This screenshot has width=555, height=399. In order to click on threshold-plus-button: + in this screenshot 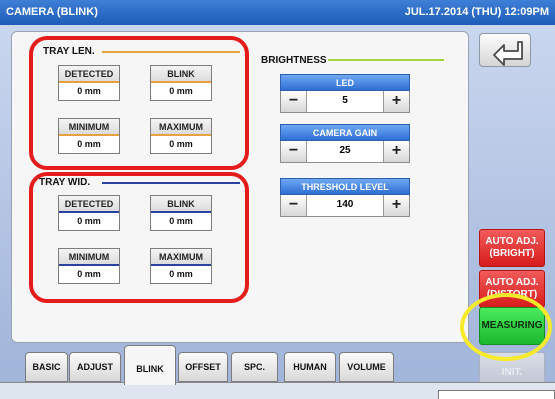, I will do `click(396, 205)`.